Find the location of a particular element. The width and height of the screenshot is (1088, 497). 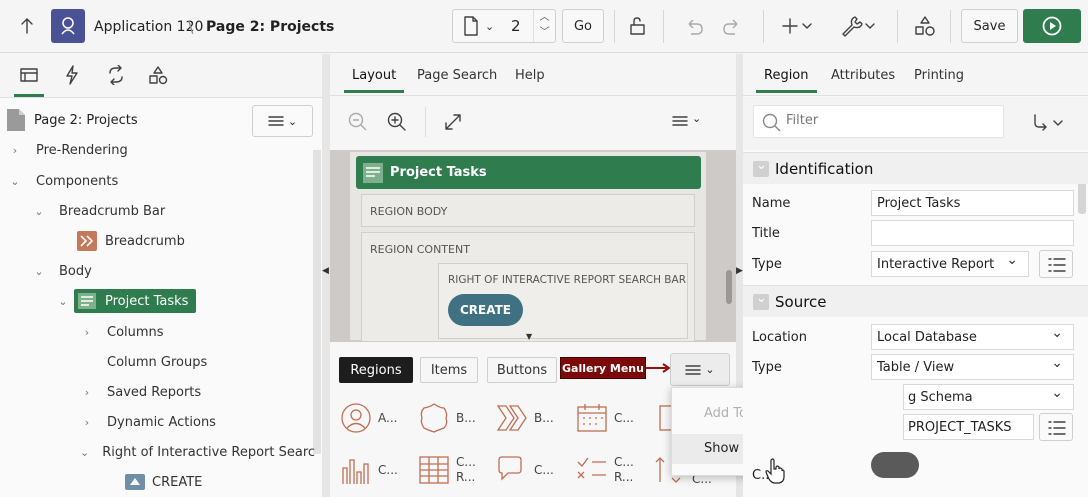

tree-item-columns: › Columns is located at coordinates (122, 332).